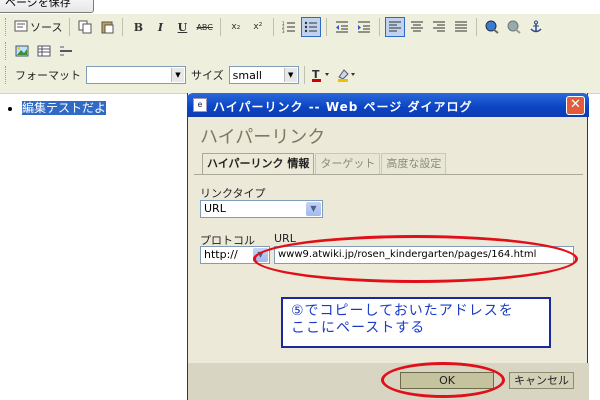  What do you see at coordinates (402, 311) in the screenshot?
I see `annotation-line-1: ⑤でコピーしておいたアドレスを` at bounding box center [402, 311].